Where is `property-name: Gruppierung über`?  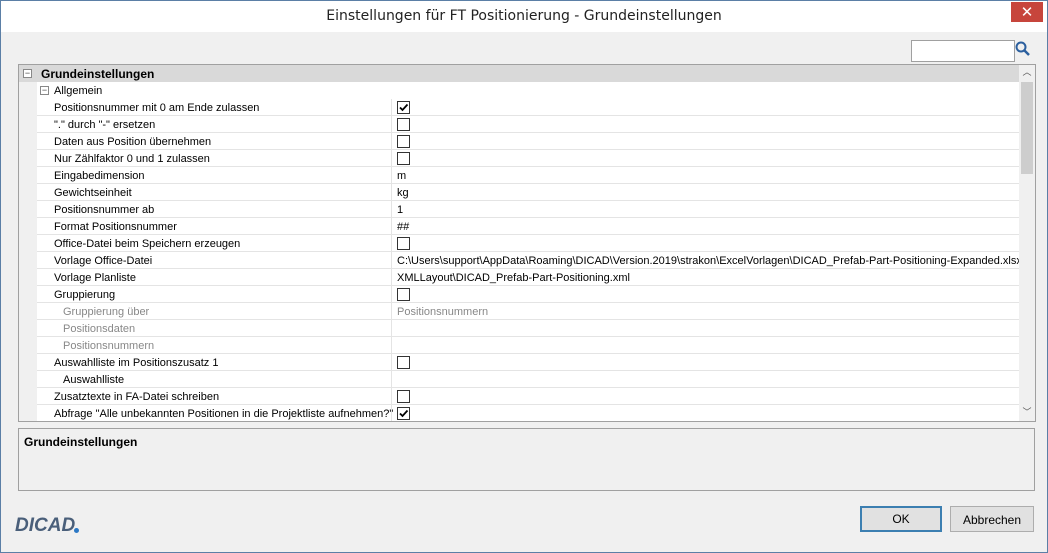
property-name: Gruppierung über is located at coordinates (106, 312).